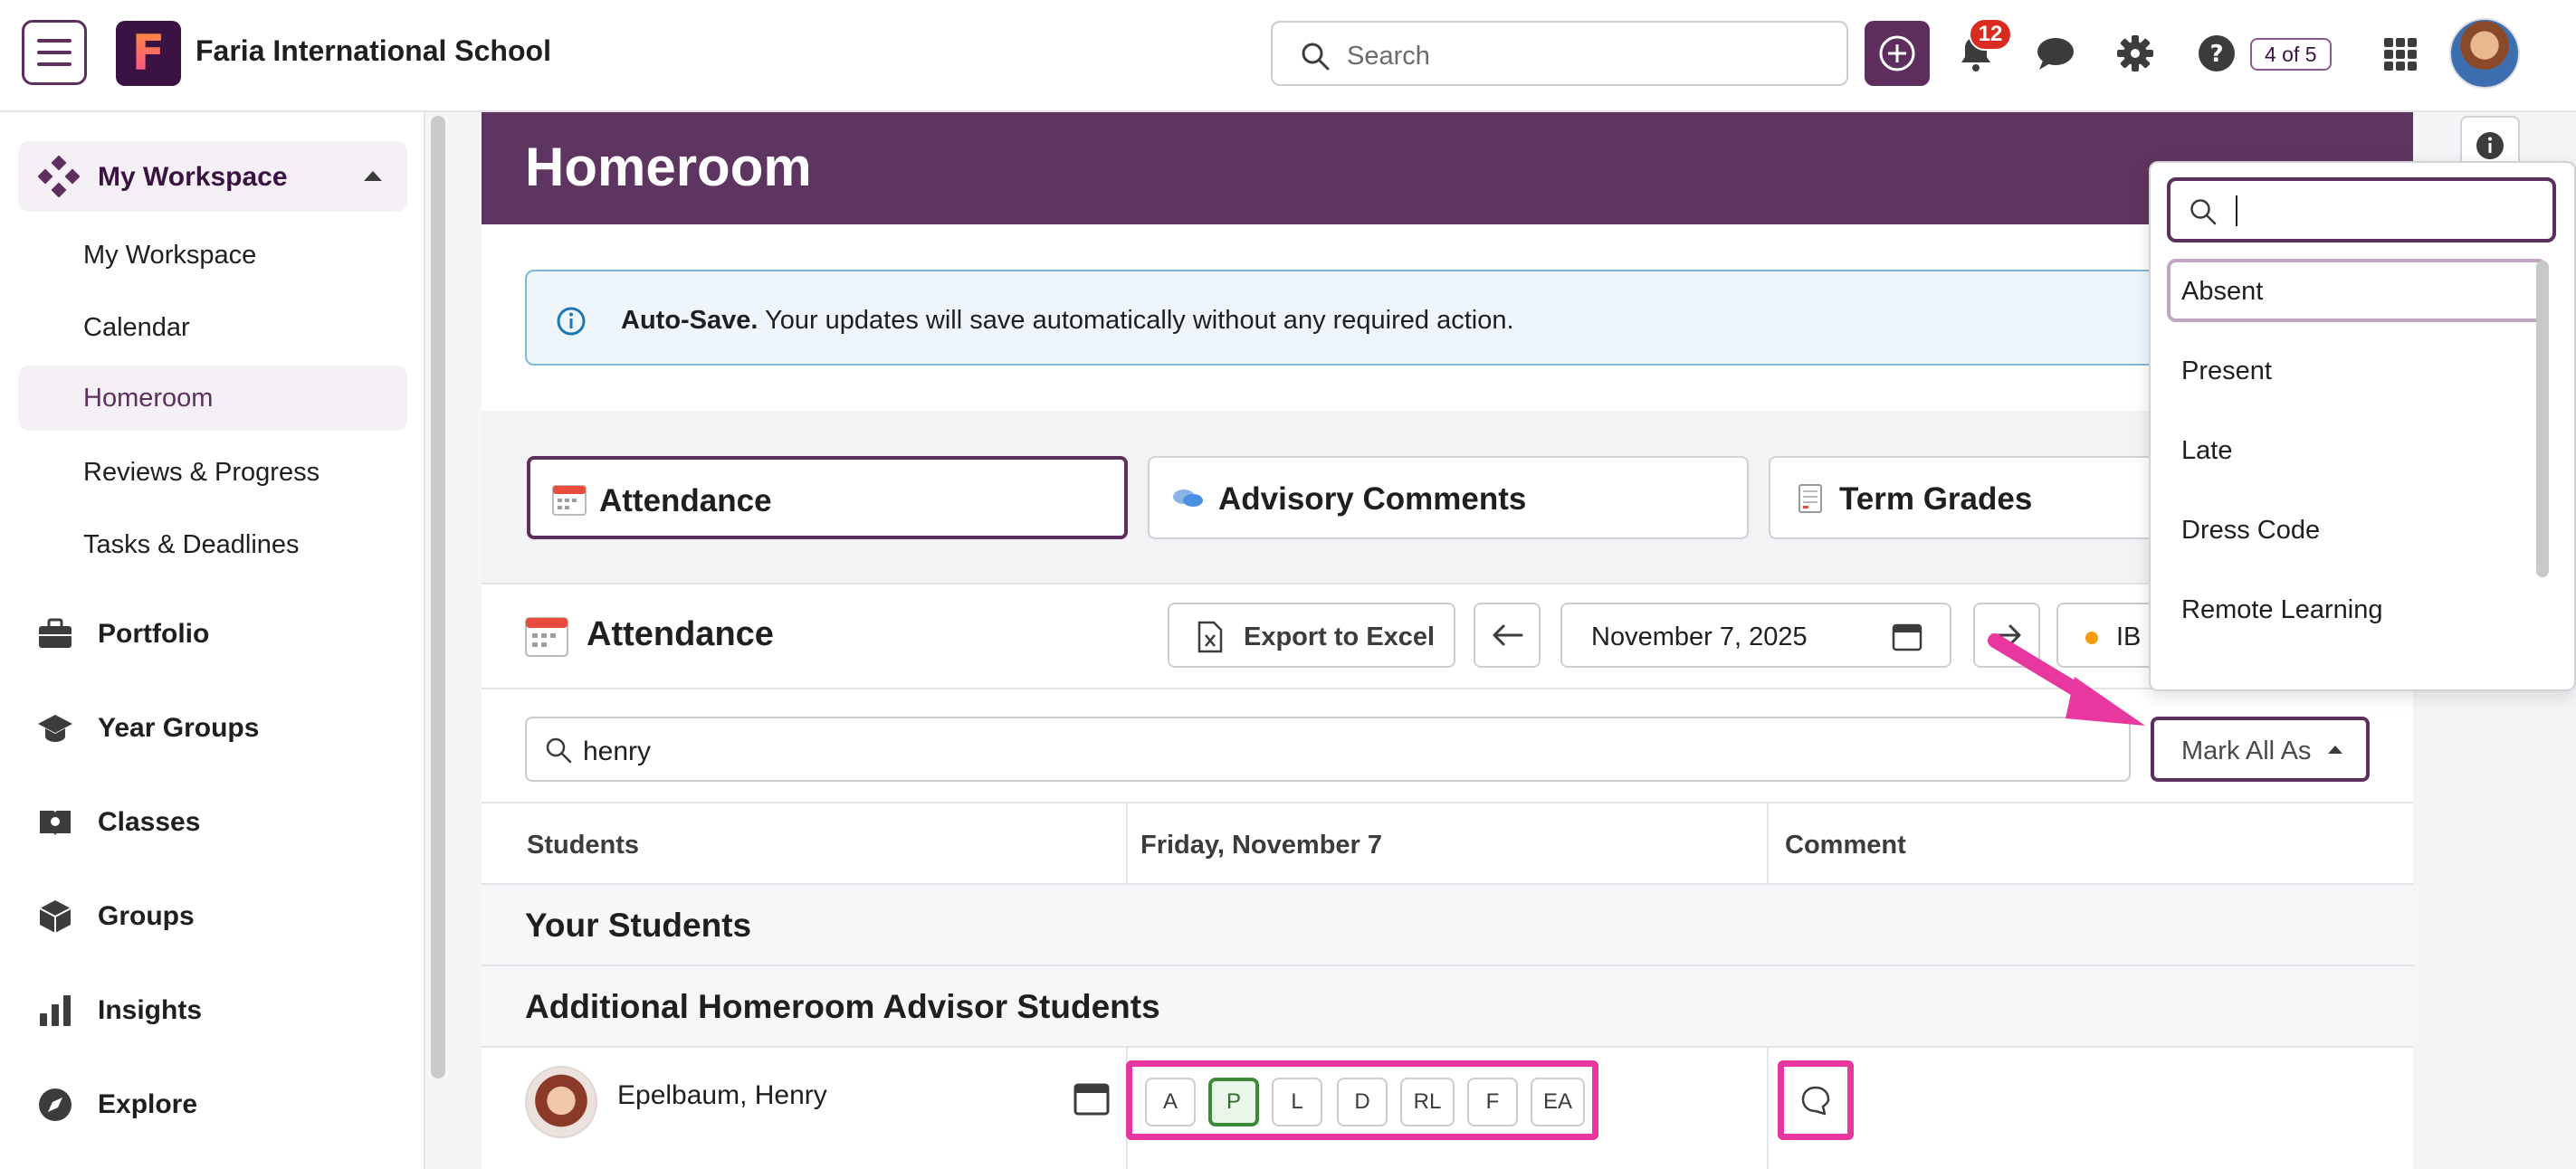  What do you see at coordinates (213, 1104) in the screenshot?
I see `sidebar-item-explore: Explore` at bounding box center [213, 1104].